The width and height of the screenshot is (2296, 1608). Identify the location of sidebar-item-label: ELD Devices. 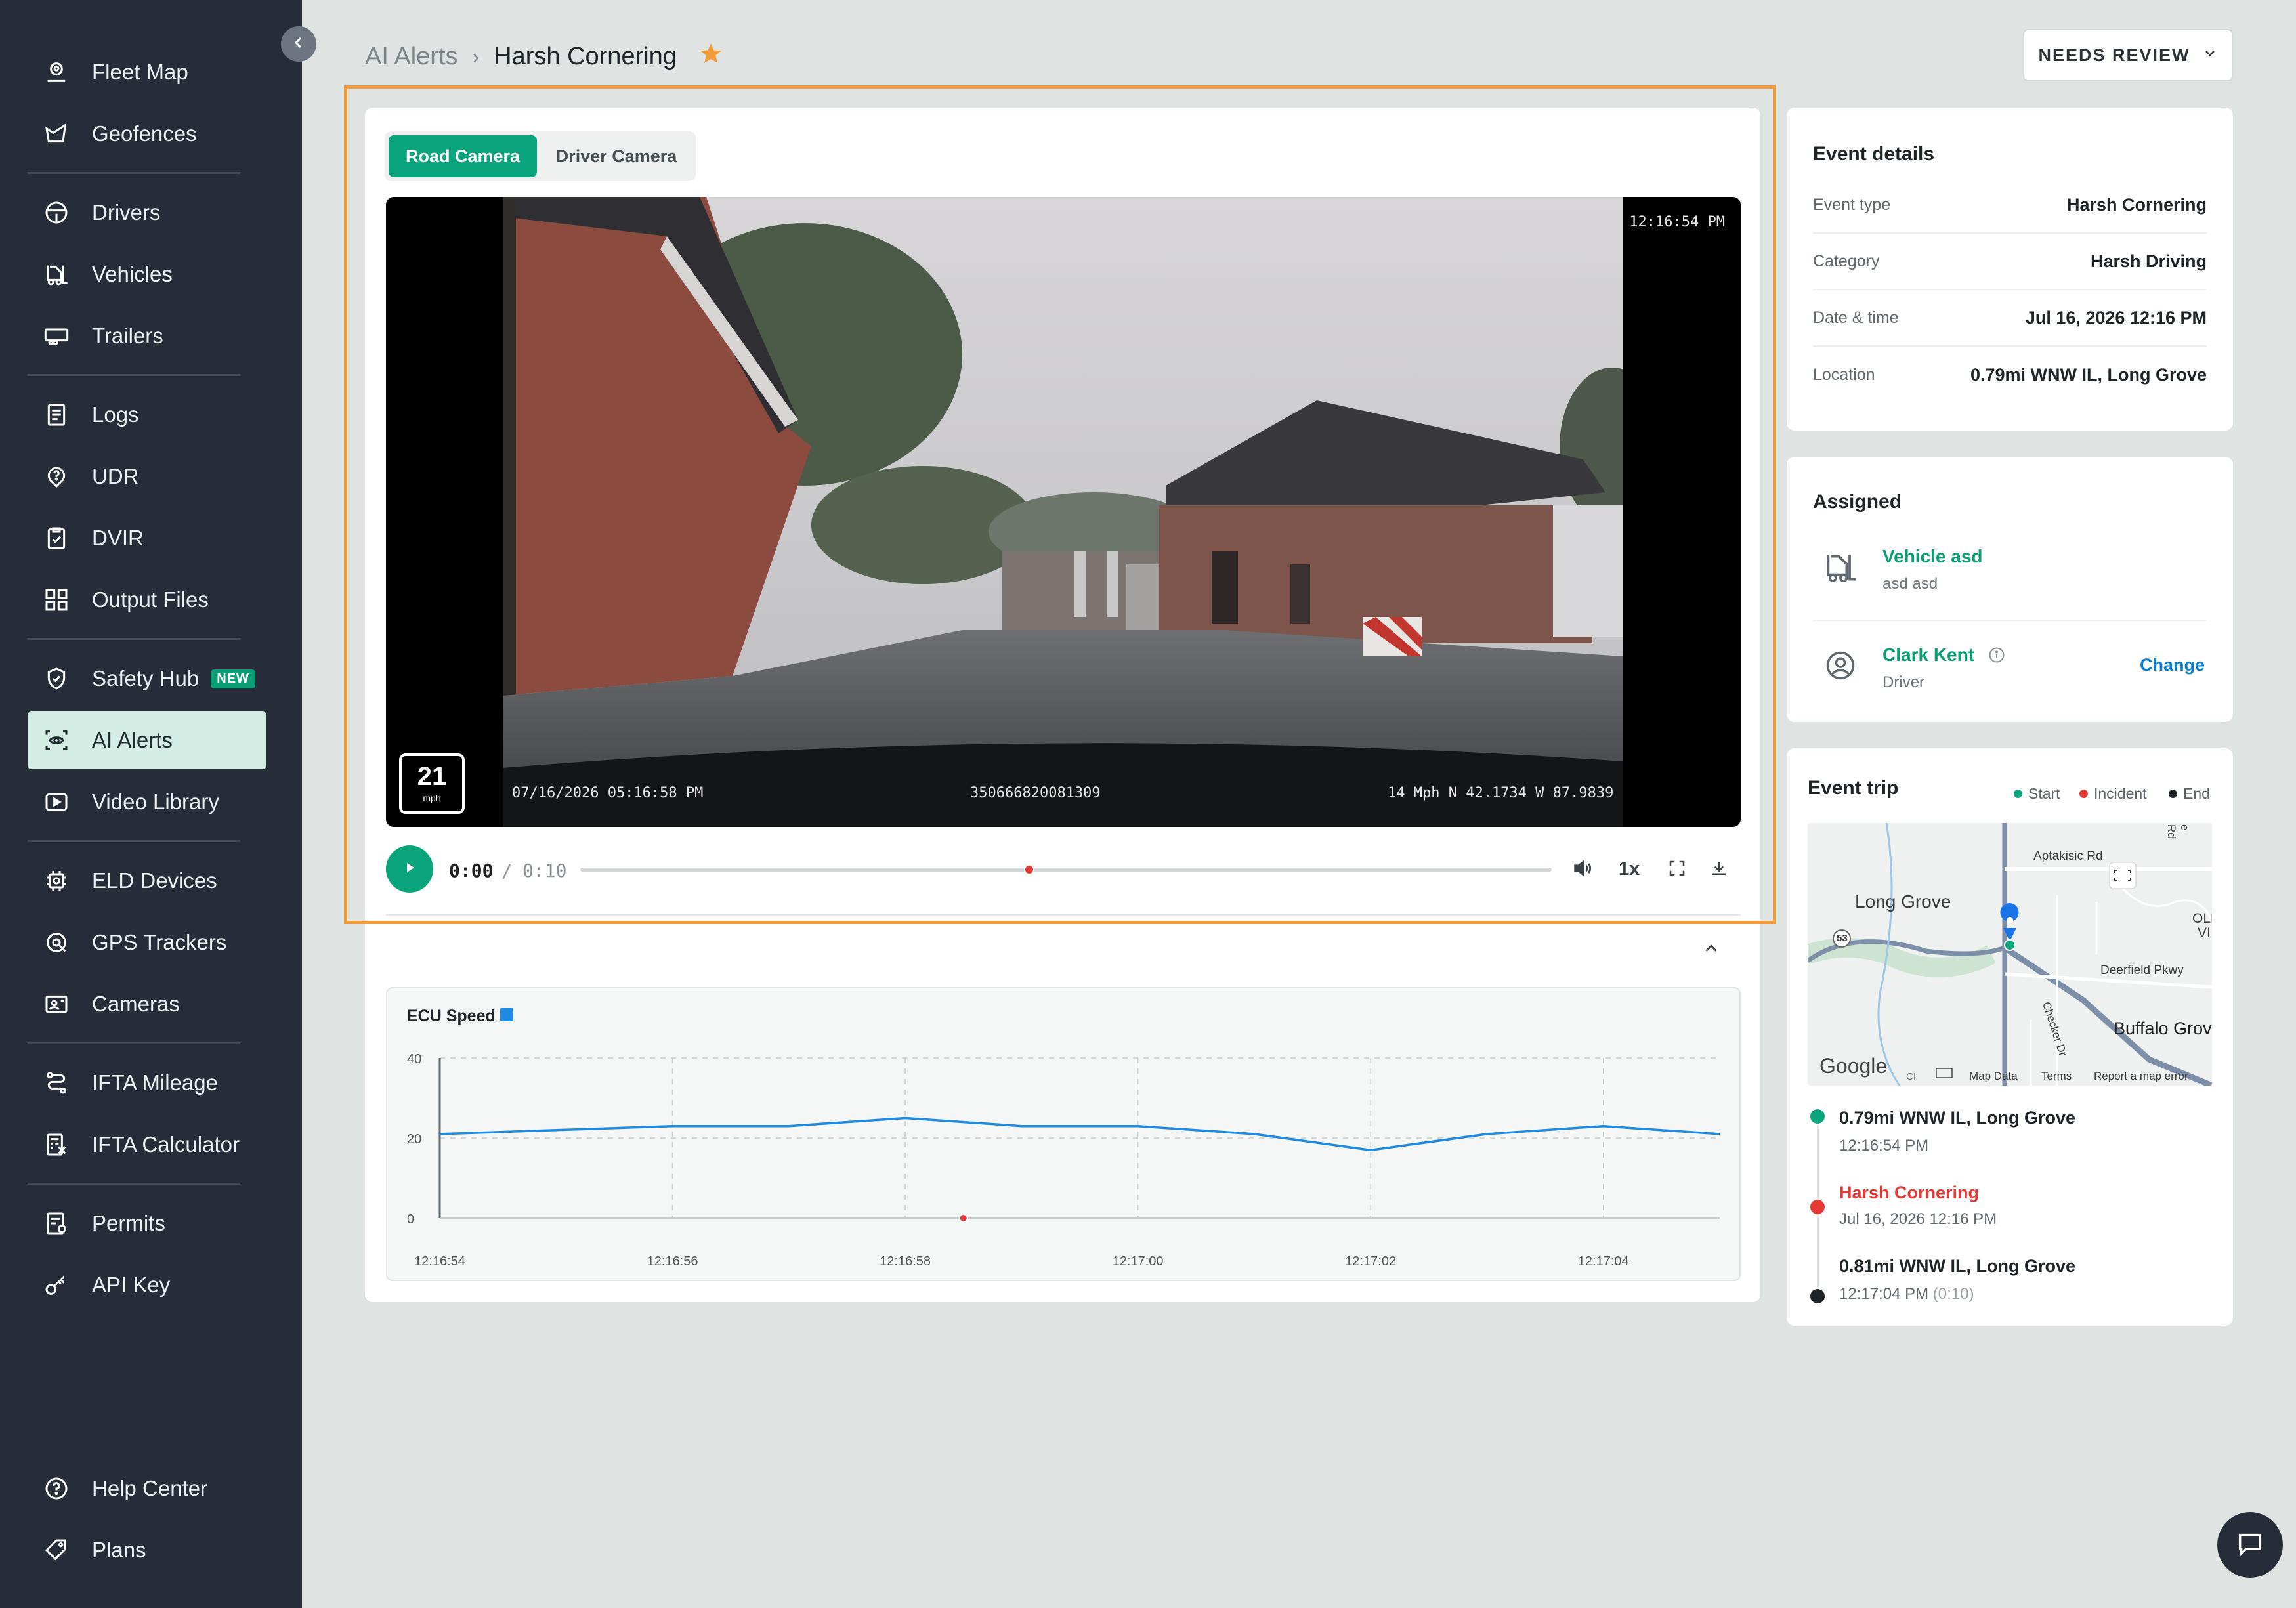
(154, 880).